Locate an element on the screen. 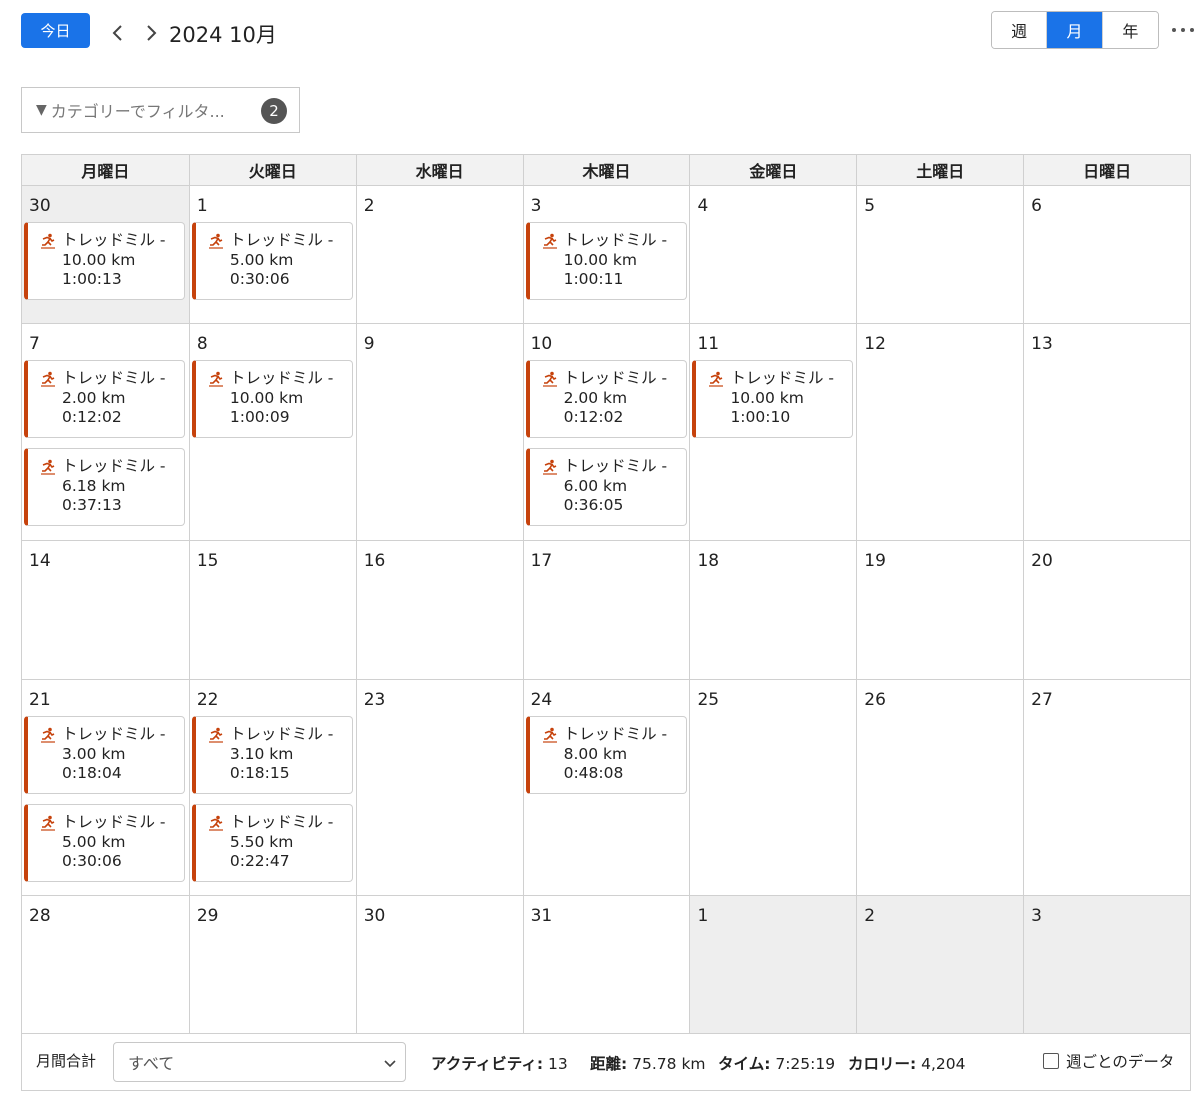  workout-event-card: トレッドミル -6.00 km 0:36:05 is located at coordinates (606, 487).